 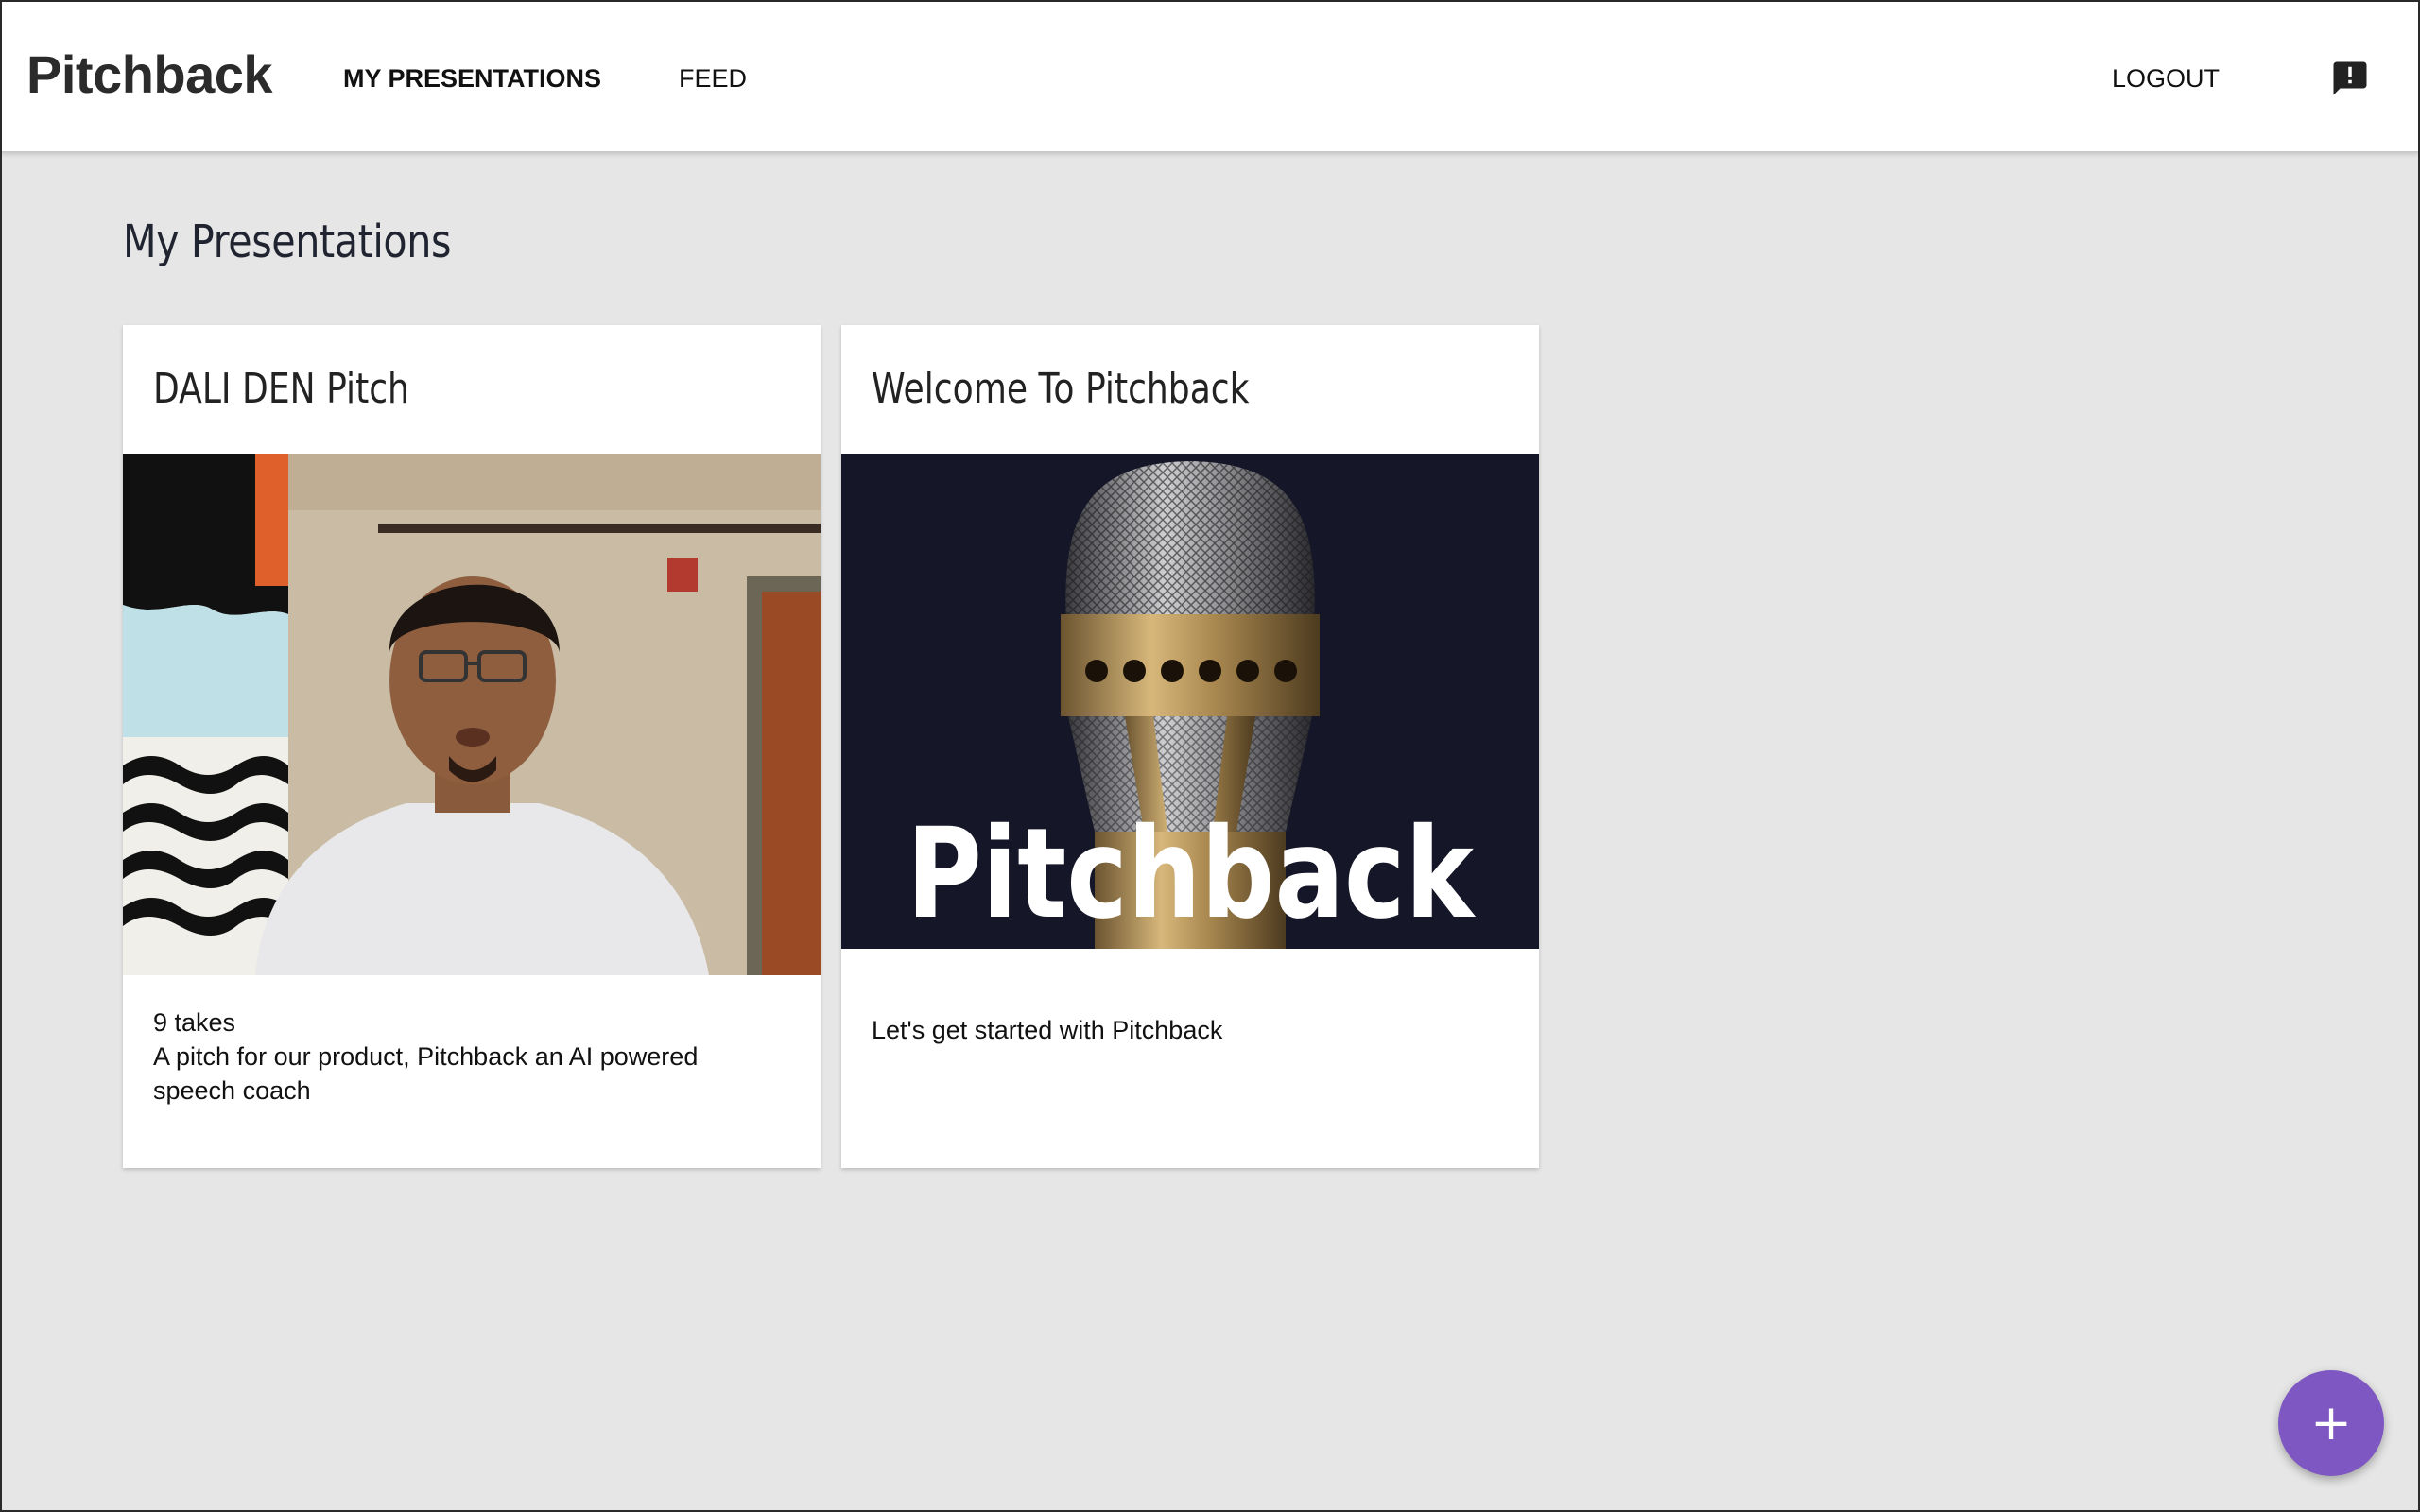 What do you see at coordinates (1192, 874) in the screenshot?
I see `thumbnail-text: Pitchback` at bounding box center [1192, 874].